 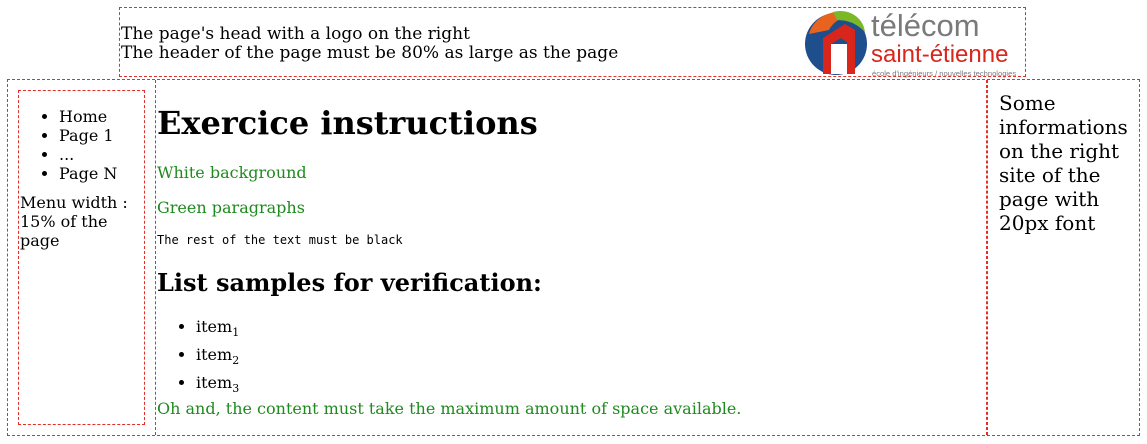 What do you see at coordinates (232, 172) in the screenshot?
I see `paragraph-white-background: White background` at bounding box center [232, 172].